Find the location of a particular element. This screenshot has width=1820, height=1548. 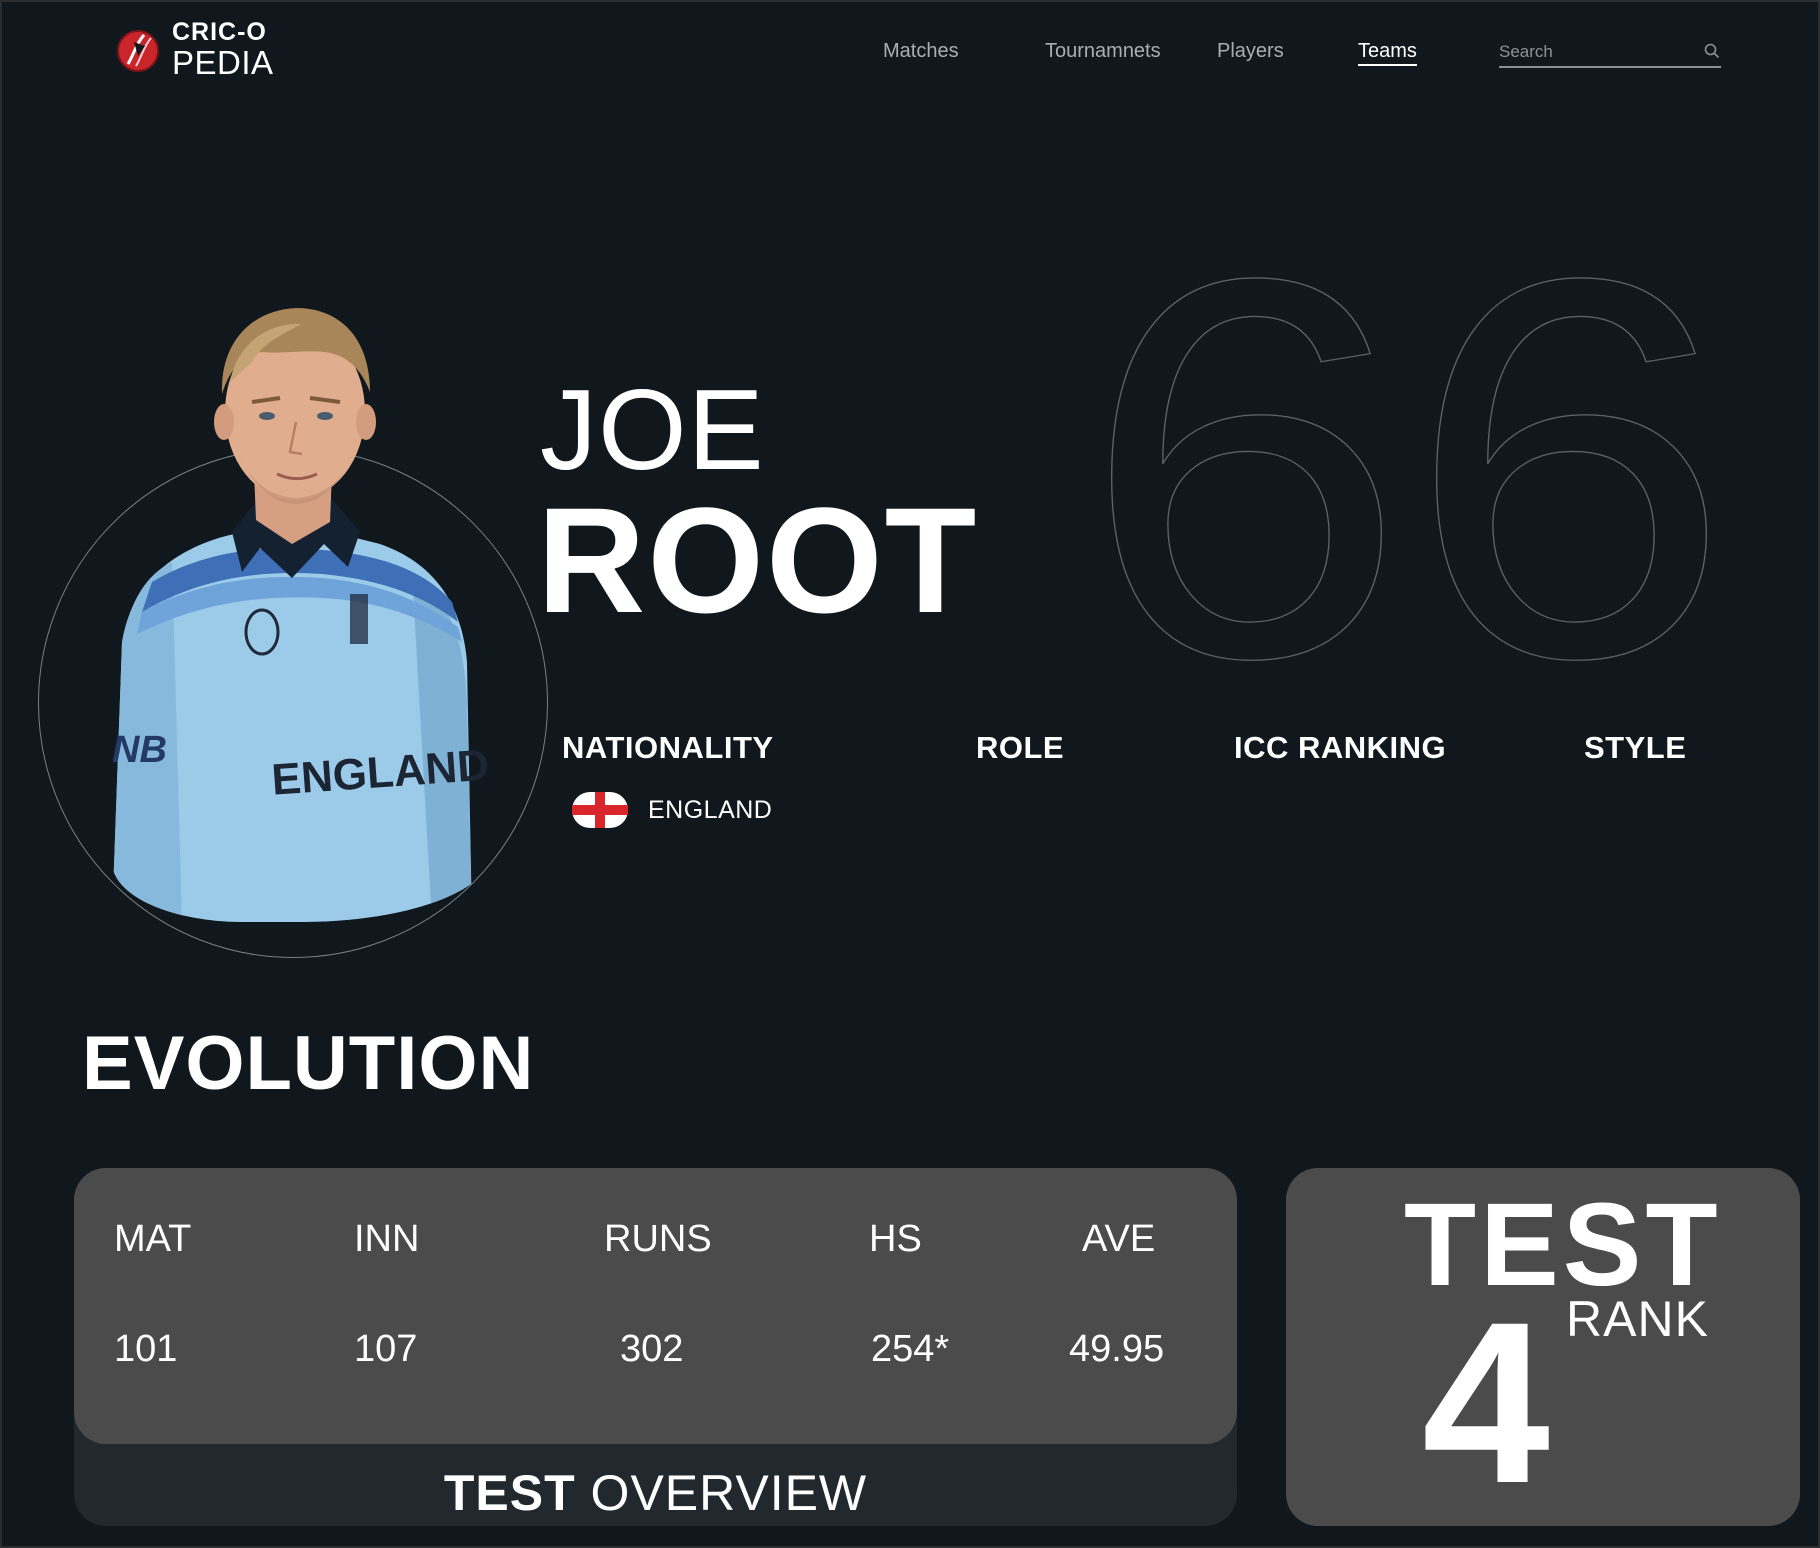

nav-item-players: Players is located at coordinates (1250, 51).